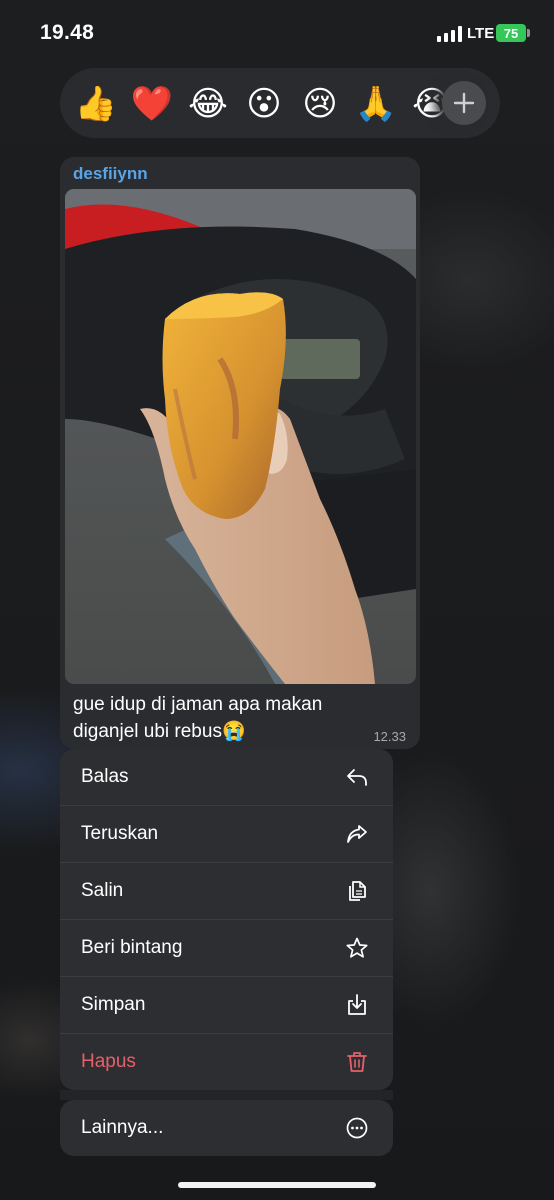 The width and height of the screenshot is (554, 1200). I want to click on signal-icon, so click(449, 34).